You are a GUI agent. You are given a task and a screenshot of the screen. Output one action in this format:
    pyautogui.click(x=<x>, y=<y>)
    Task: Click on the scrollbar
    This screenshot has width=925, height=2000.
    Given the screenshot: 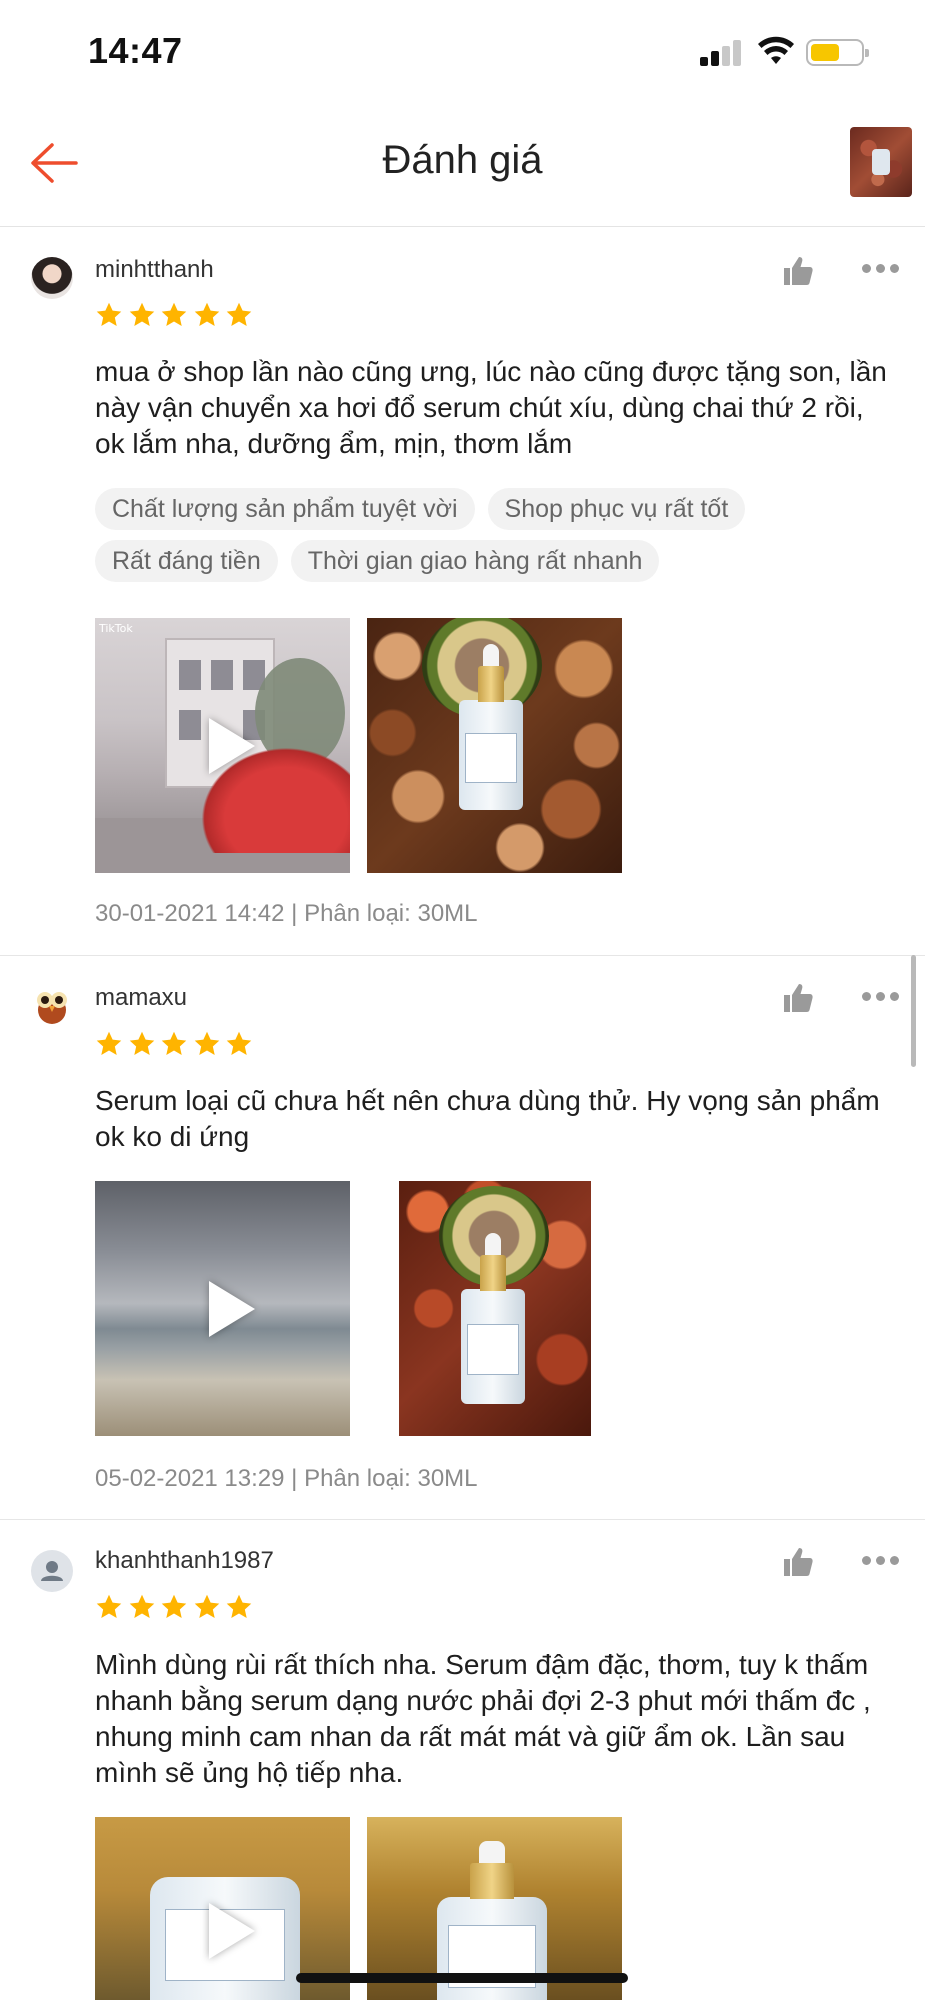 What is the action you would take?
    pyautogui.click(x=913, y=1011)
    